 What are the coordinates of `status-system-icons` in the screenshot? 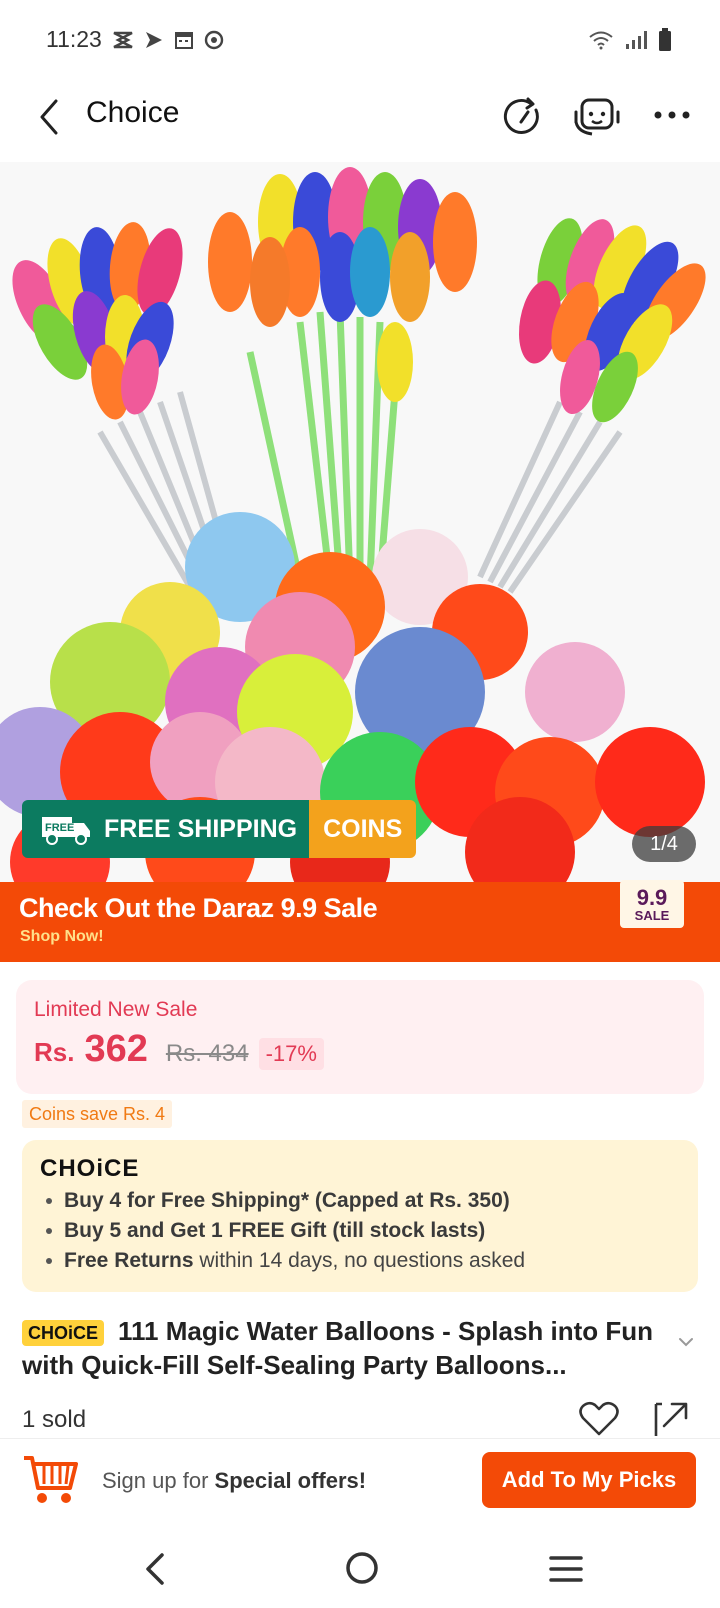 It's located at (630, 40).